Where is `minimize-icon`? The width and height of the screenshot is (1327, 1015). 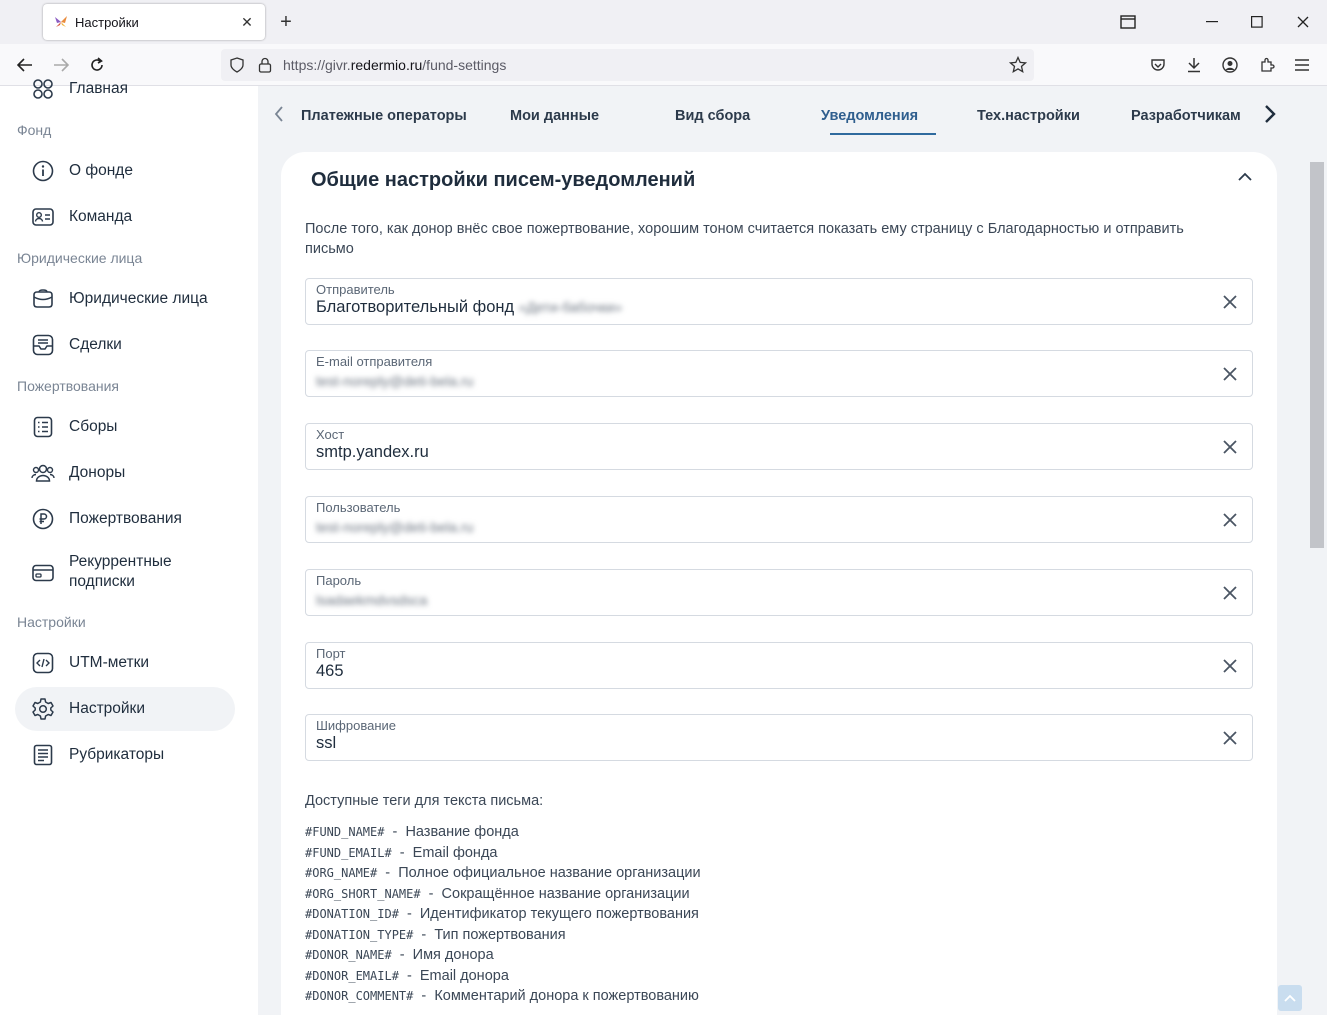
minimize-icon is located at coordinates (1212, 22).